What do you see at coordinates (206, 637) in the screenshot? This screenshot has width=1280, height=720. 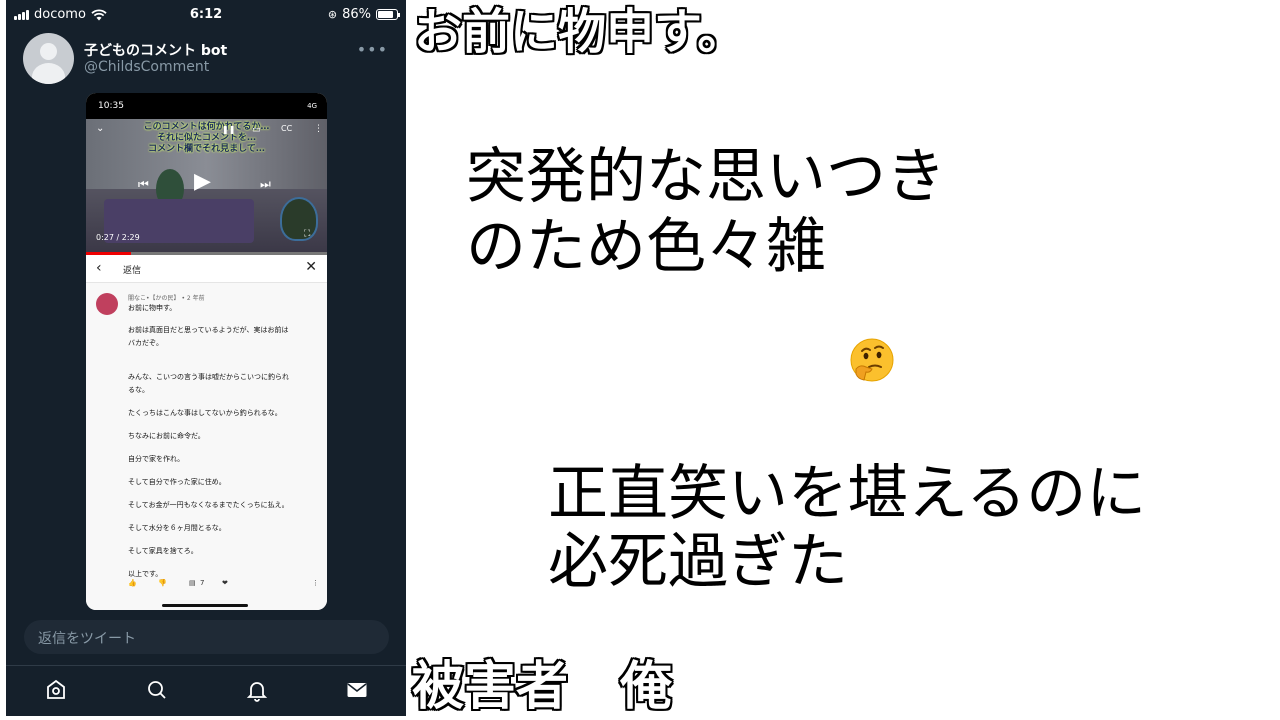 I see `reply-input: 返信をツイート` at bounding box center [206, 637].